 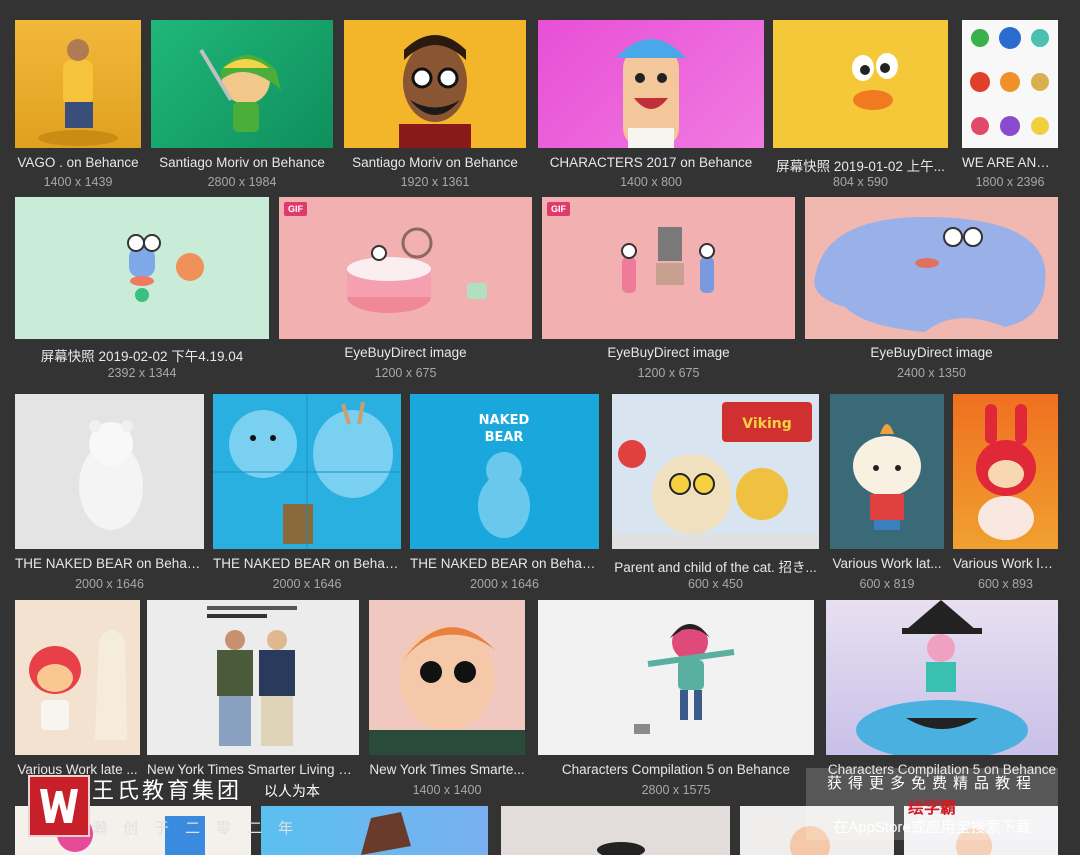 I want to click on image-dimensions: 1920 x 1361, so click(x=435, y=182).